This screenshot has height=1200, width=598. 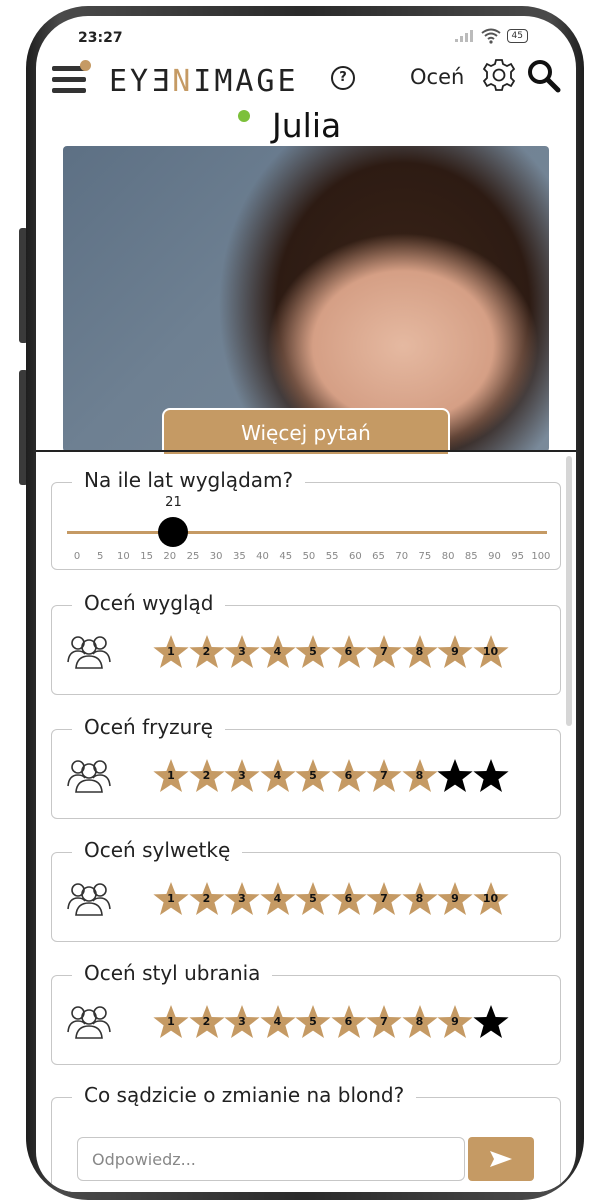 What do you see at coordinates (490, 36) in the screenshot?
I see `wifi-icon` at bounding box center [490, 36].